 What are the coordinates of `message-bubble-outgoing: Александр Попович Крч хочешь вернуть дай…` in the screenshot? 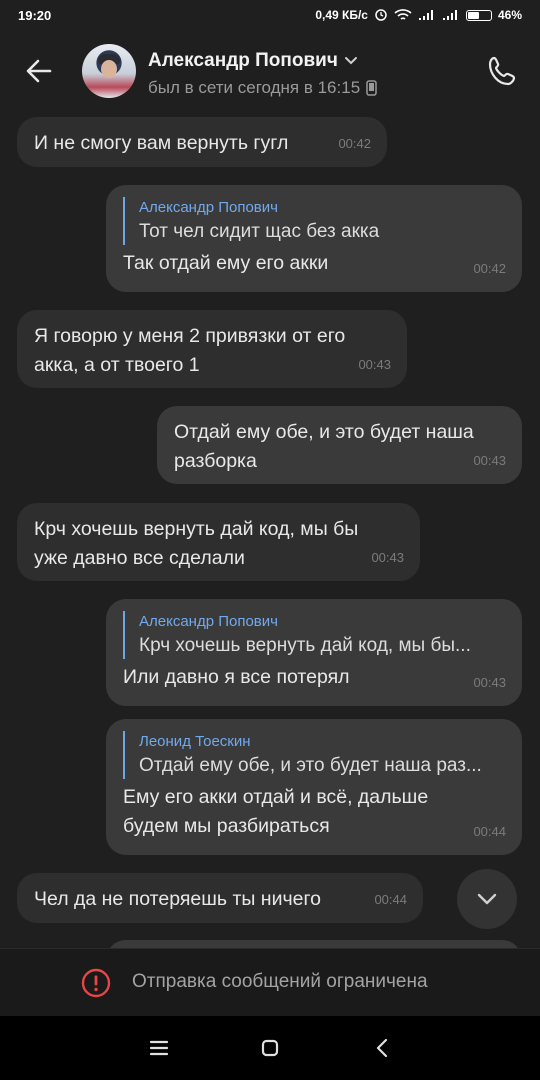 It's located at (314, 652).